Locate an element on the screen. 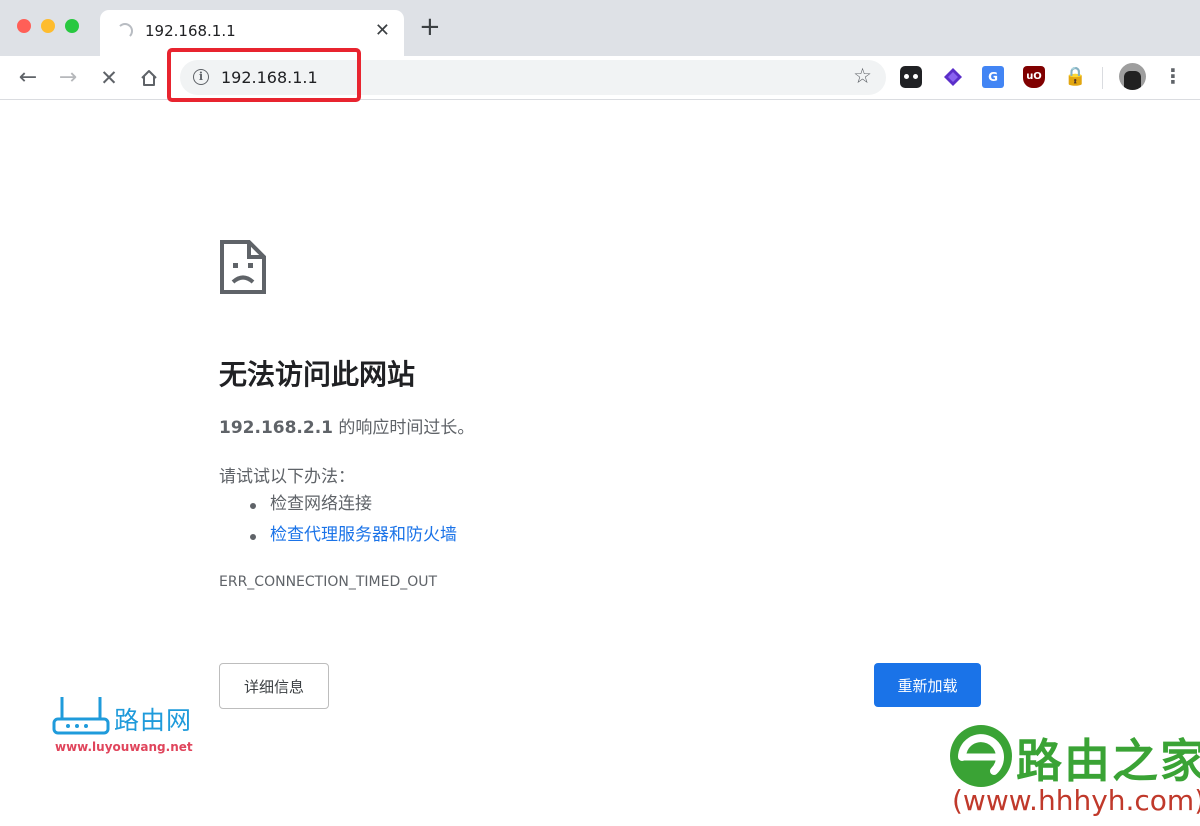 The width and height of the screenshot is (1200, 826). watermark-right-logo-icon is located at coordinates (981, 756).